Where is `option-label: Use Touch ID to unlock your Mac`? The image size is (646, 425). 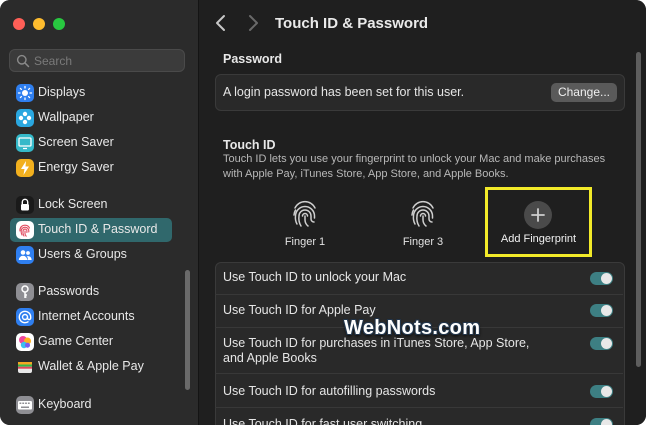 option-label: Use Touch ID to unlock your Mac is located at coordinates (315, 277).